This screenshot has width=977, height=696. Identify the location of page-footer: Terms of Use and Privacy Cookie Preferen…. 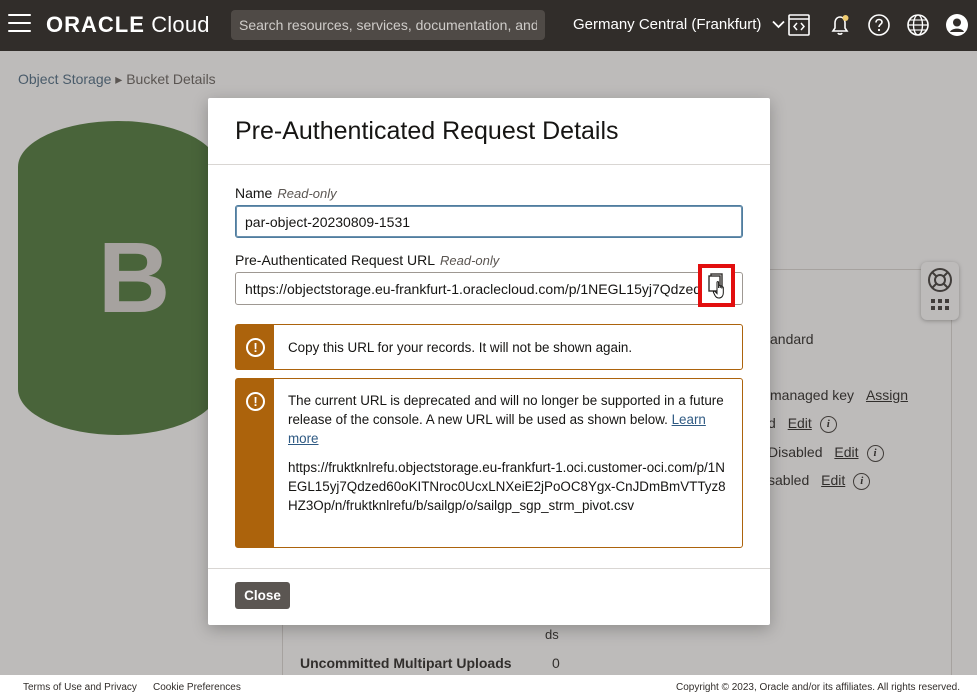
(488, 685).